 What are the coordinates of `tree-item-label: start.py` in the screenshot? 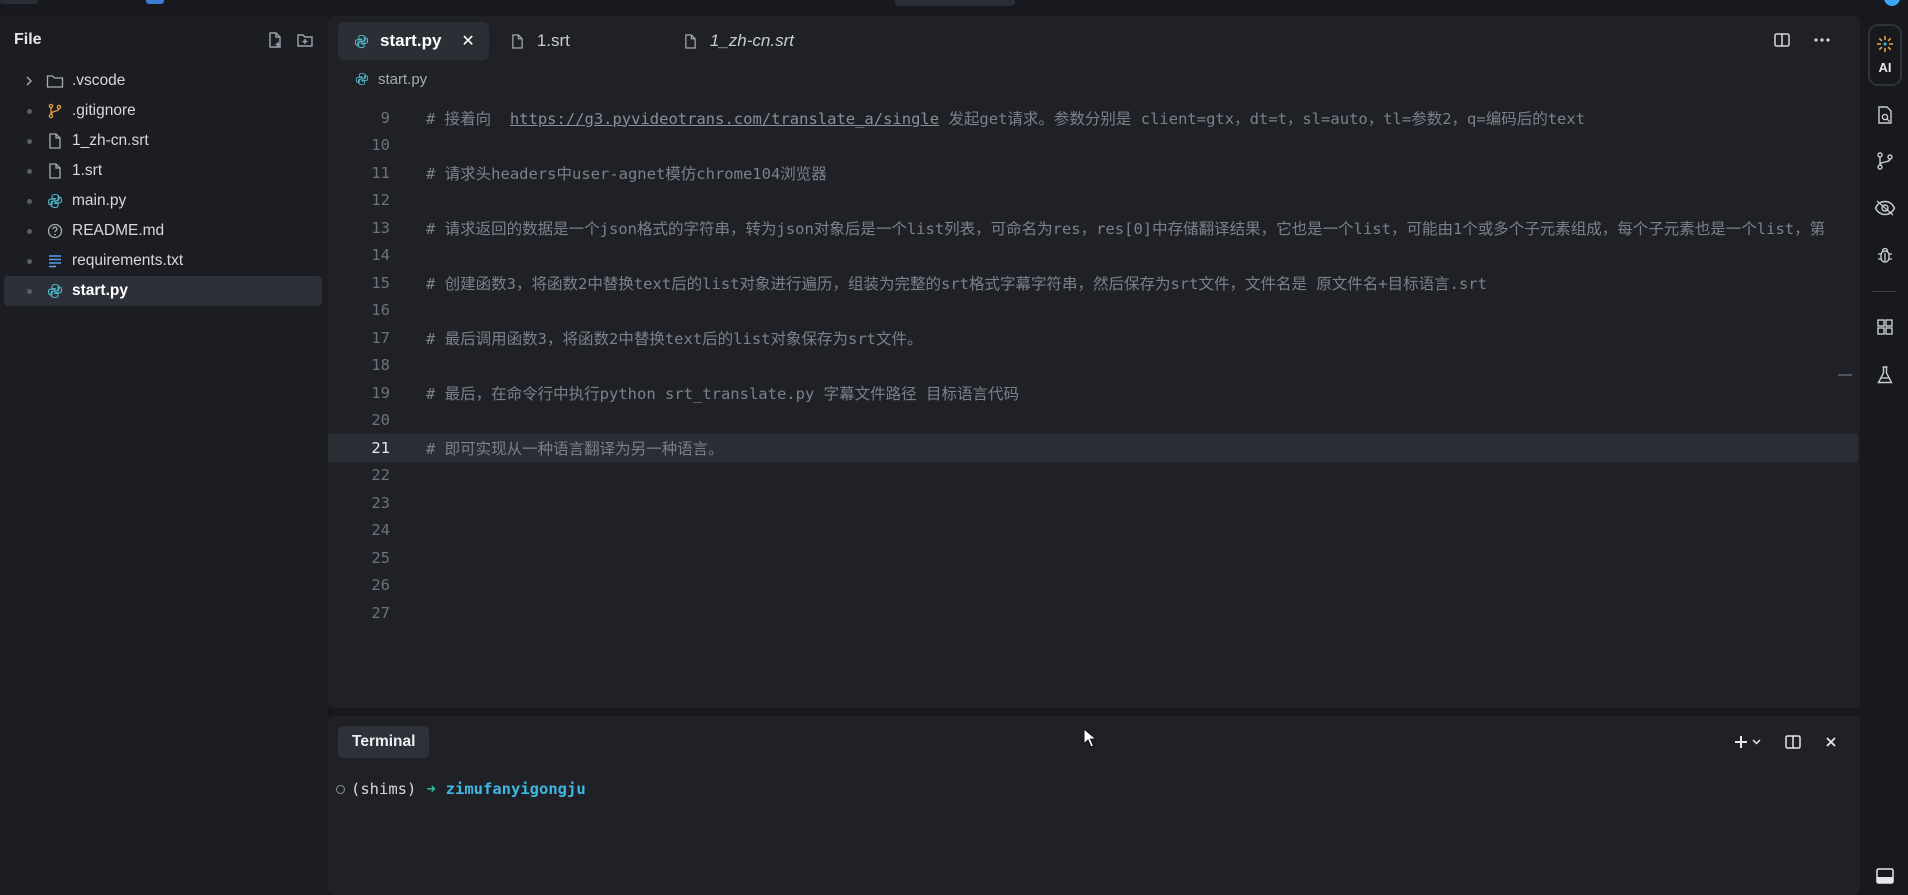 It's located at (100, 290).